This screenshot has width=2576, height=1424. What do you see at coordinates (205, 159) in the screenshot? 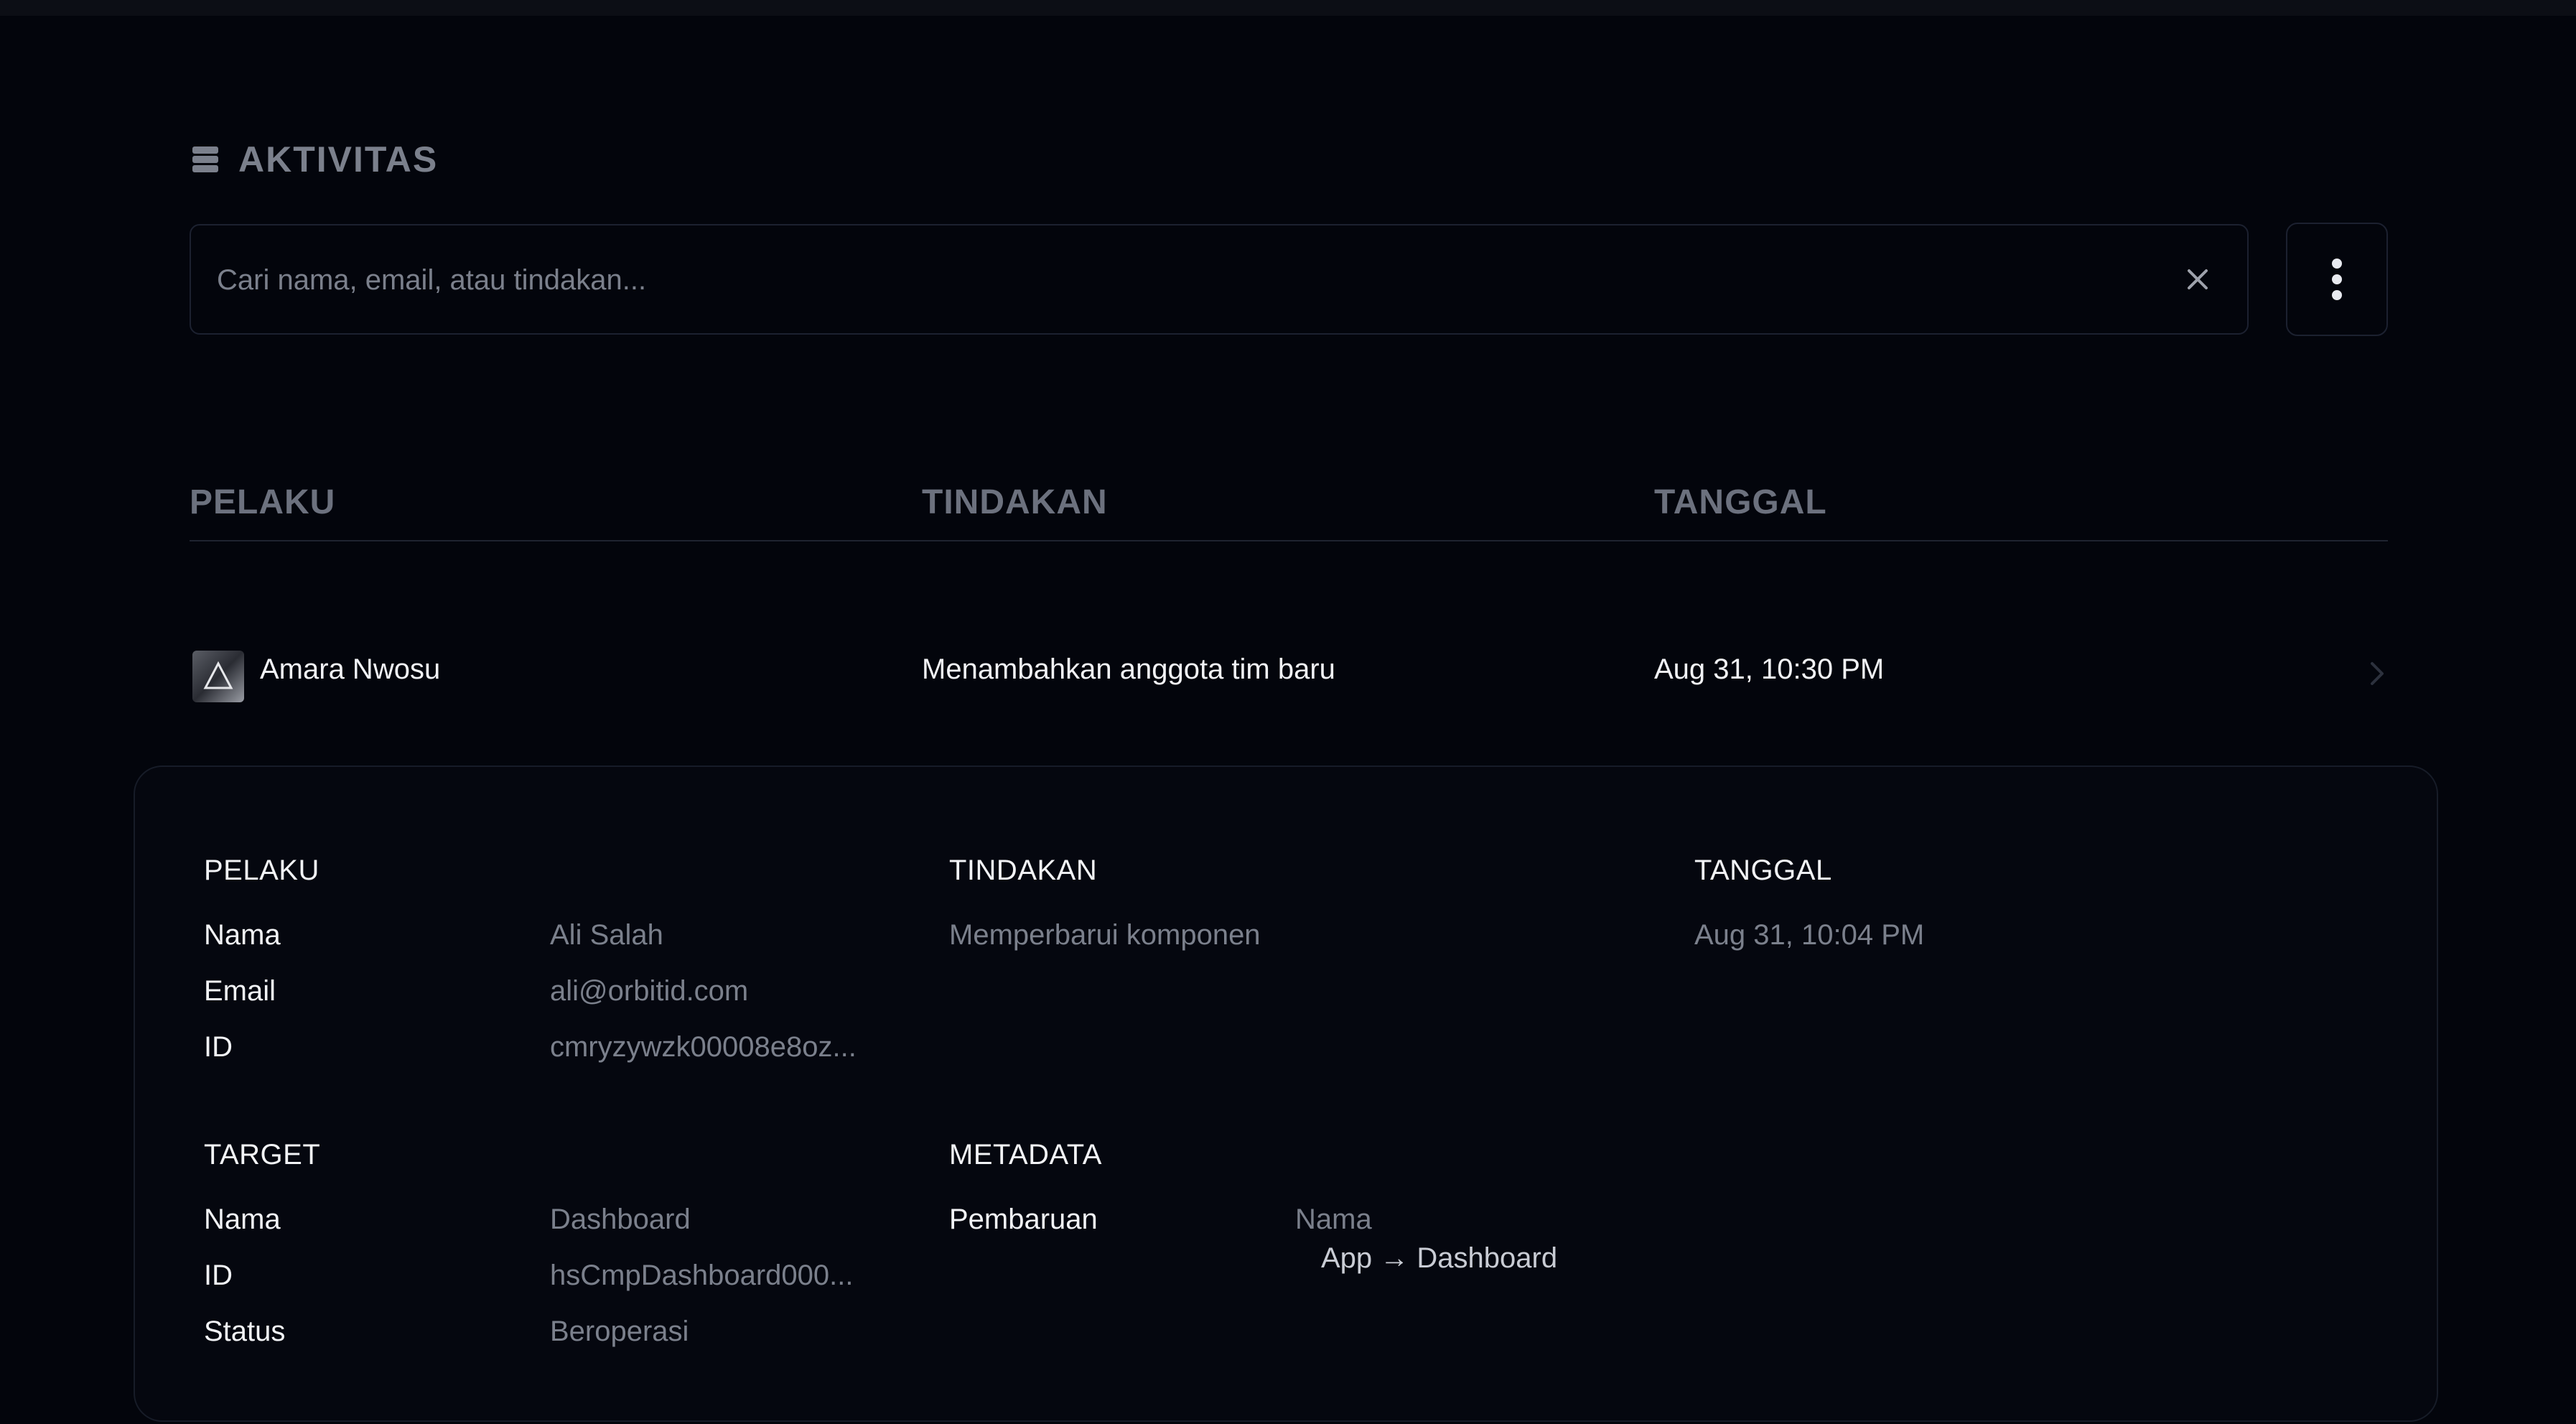
I see `database-icon` at bounding box center [205, 159].